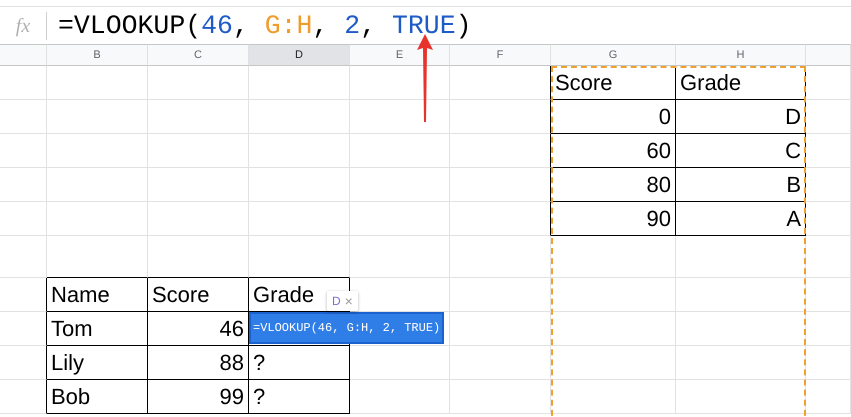  What do you see at coordinates (198, 363) in the screenshot?
I see `table-cell: 88` at bounding box center [198, 363].